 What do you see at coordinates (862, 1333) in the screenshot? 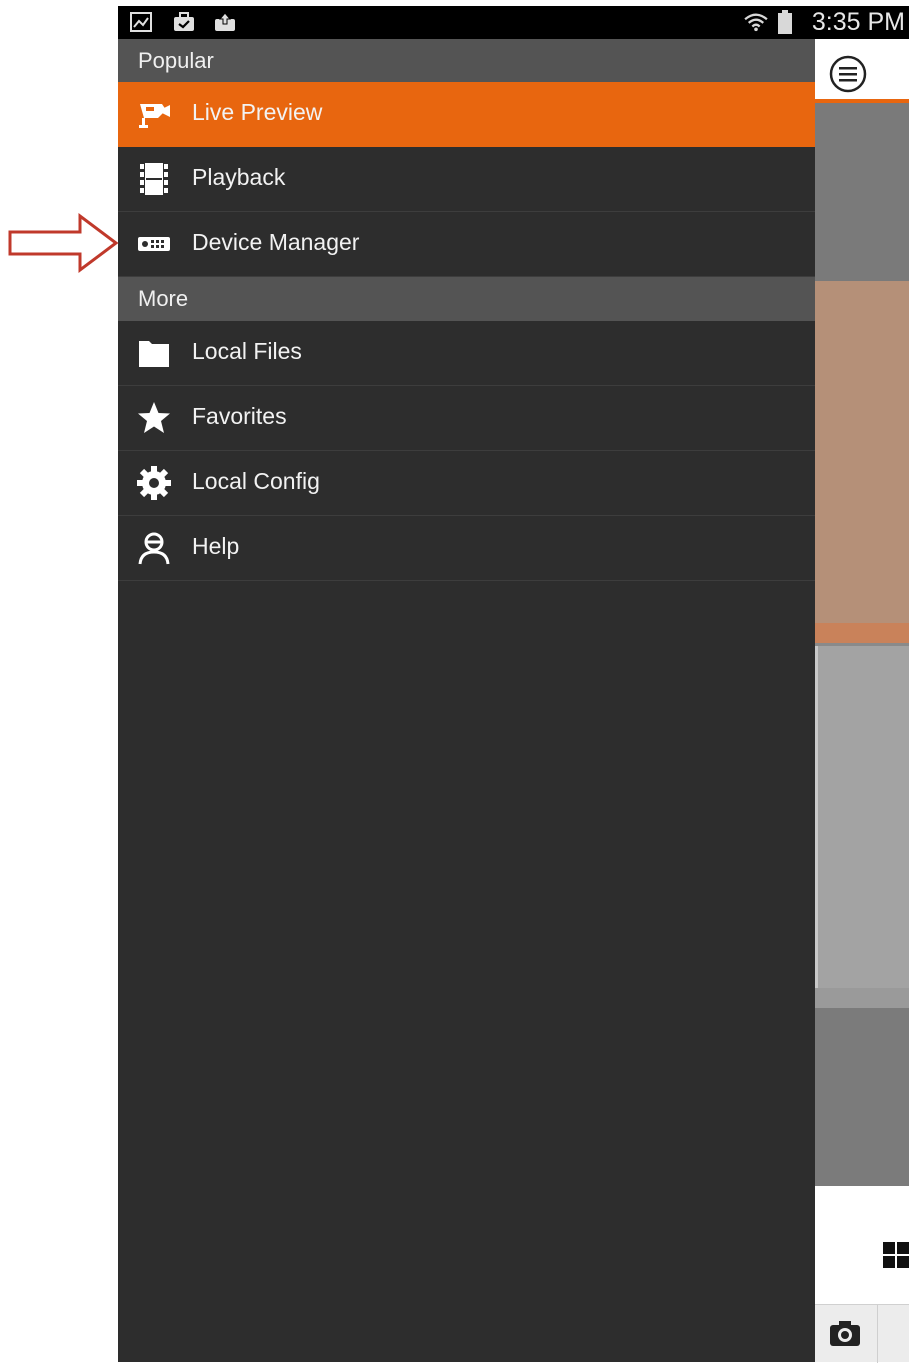
I see `bottom-toolbar` at bounding box center [862, 1333].